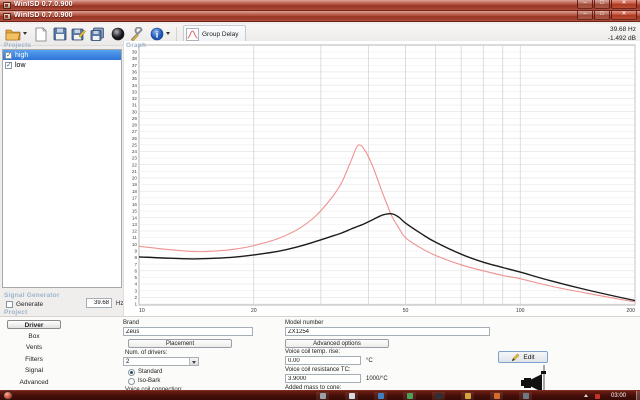 The height and width of the screenshot is (400, 640). Describe the element at coordinates (135, 78) in the screenshot. I see `svg-text: 35` at that location.